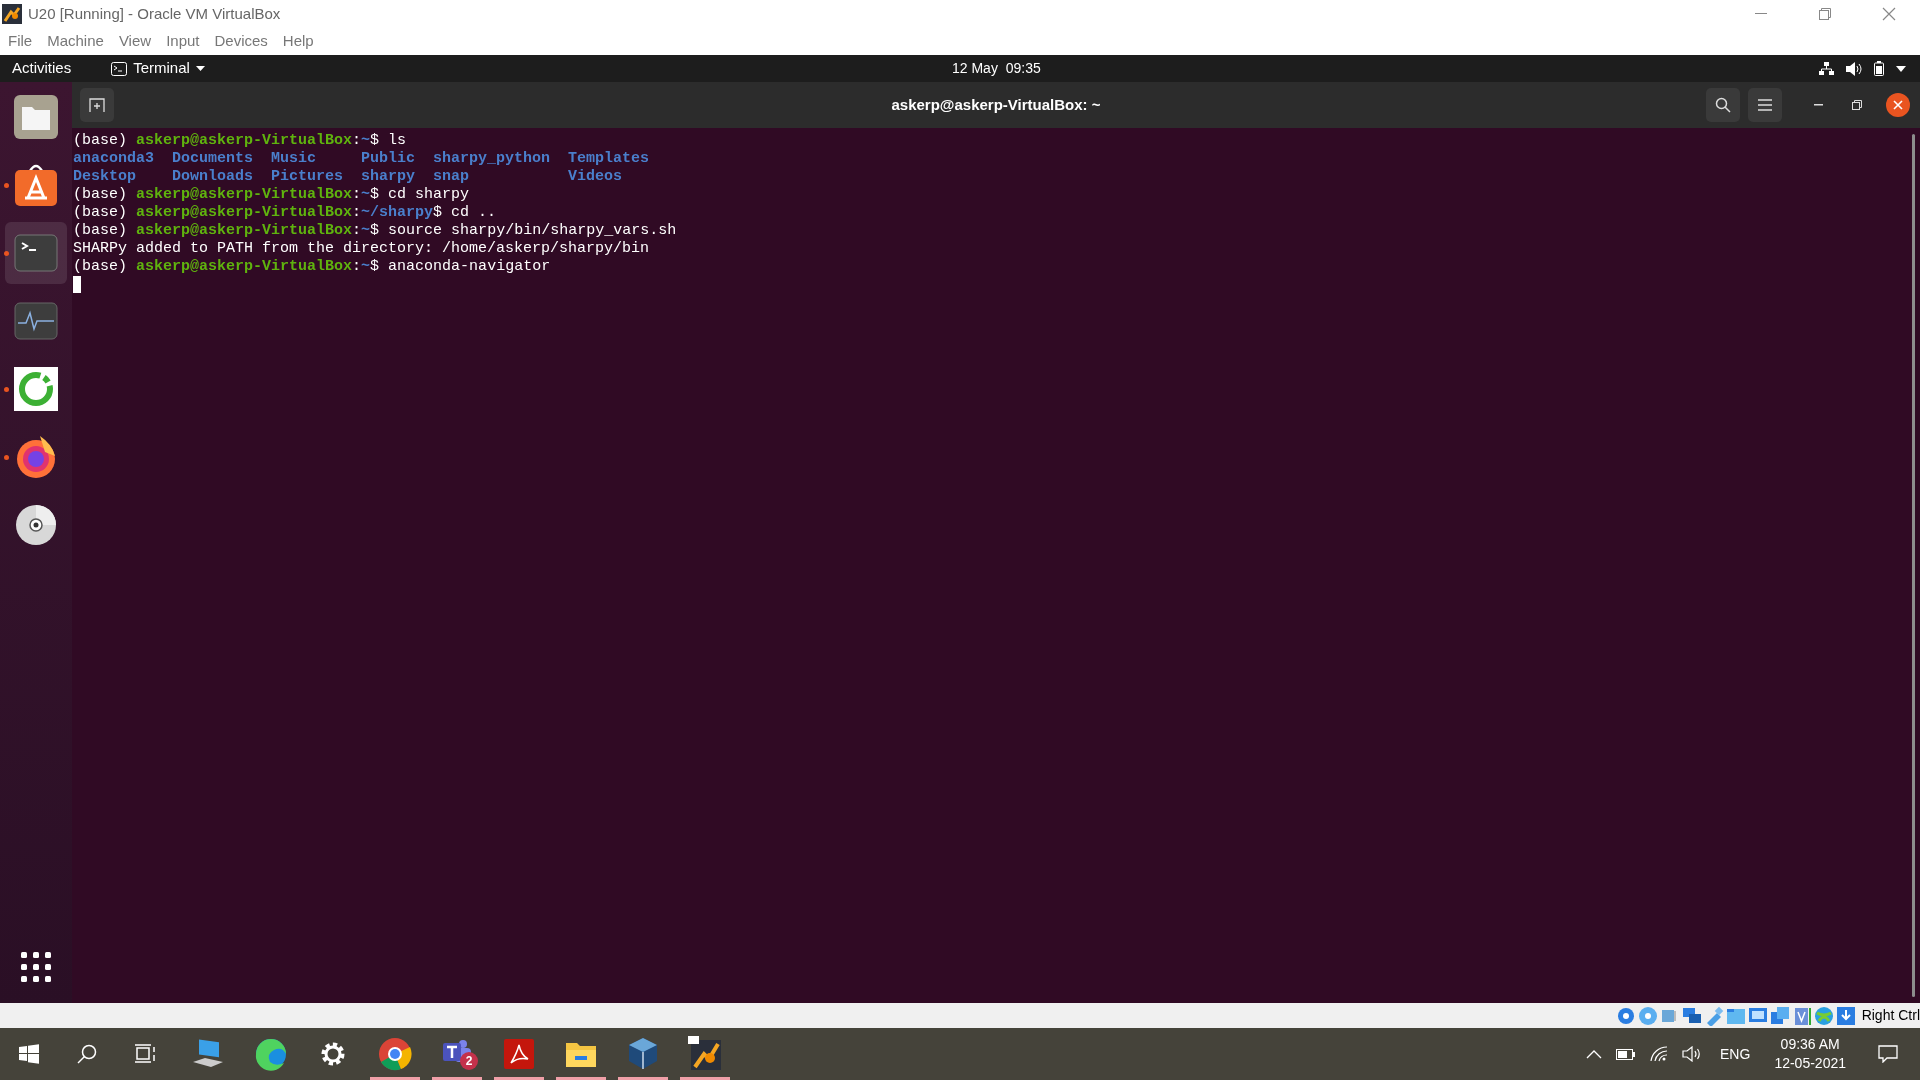  I want to click on directory-name: Documents, so click(213, 159).